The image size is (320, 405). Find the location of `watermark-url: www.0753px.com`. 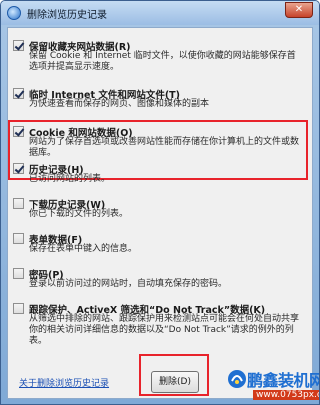

watermark-url: www.0753px.com is located at coordinates (286, 395).